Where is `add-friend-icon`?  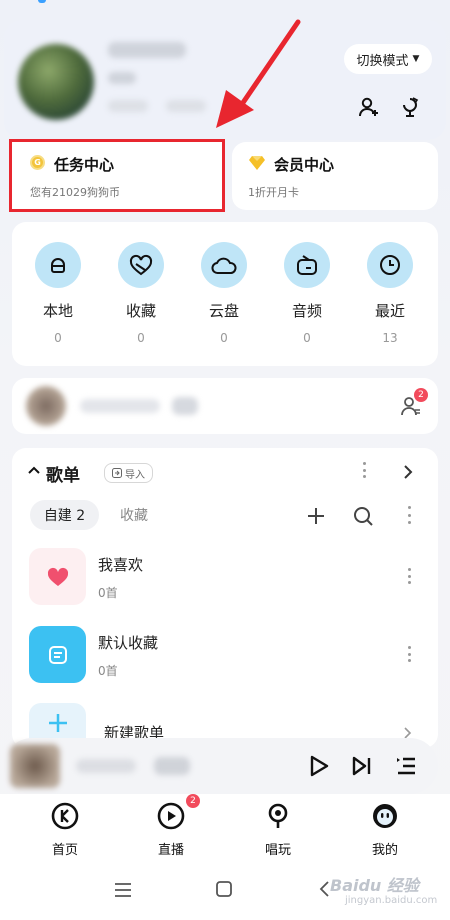 add-friend-icon is located at coordinates (369, 107).